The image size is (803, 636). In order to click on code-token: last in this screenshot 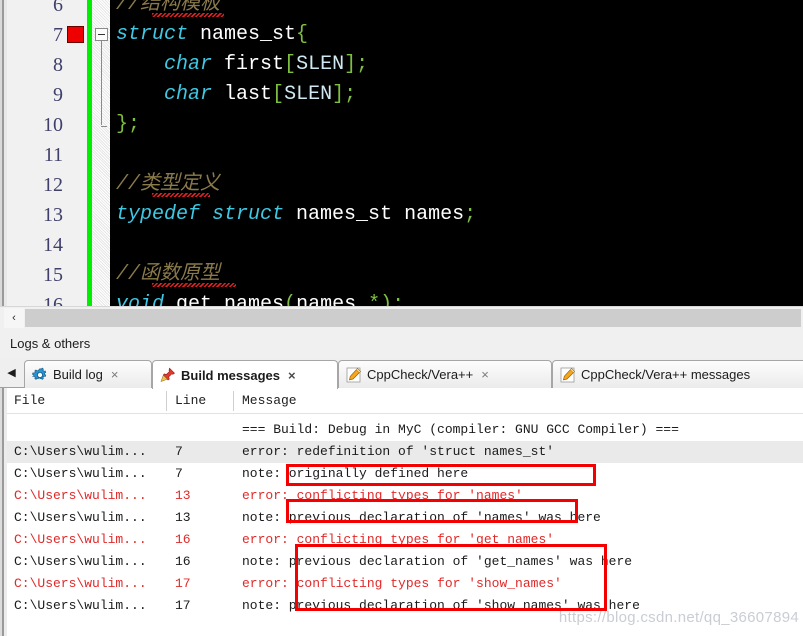, I will do `click(242, 94)`.